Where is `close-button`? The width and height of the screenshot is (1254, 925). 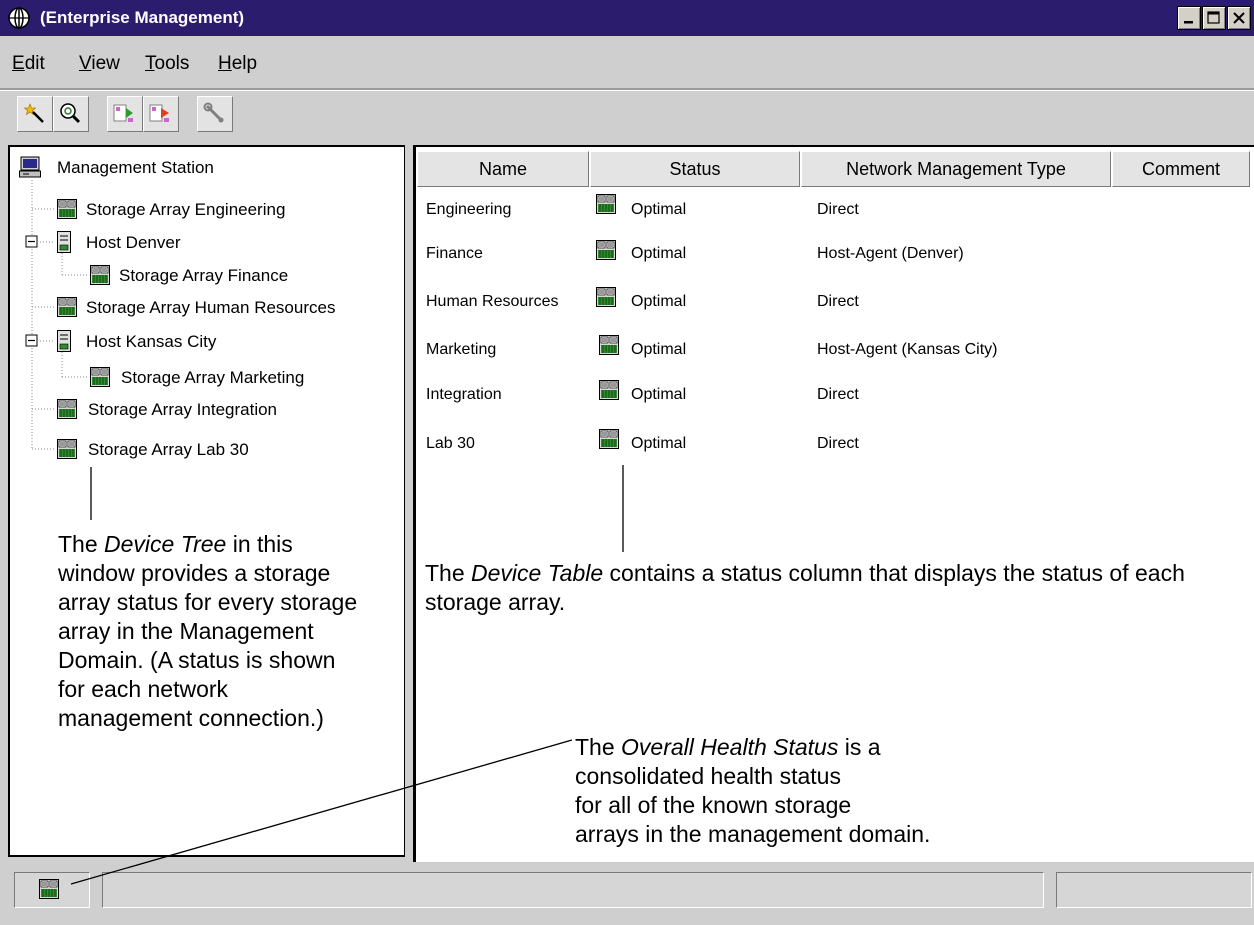
close-button is located at coordinates (1239, 18).